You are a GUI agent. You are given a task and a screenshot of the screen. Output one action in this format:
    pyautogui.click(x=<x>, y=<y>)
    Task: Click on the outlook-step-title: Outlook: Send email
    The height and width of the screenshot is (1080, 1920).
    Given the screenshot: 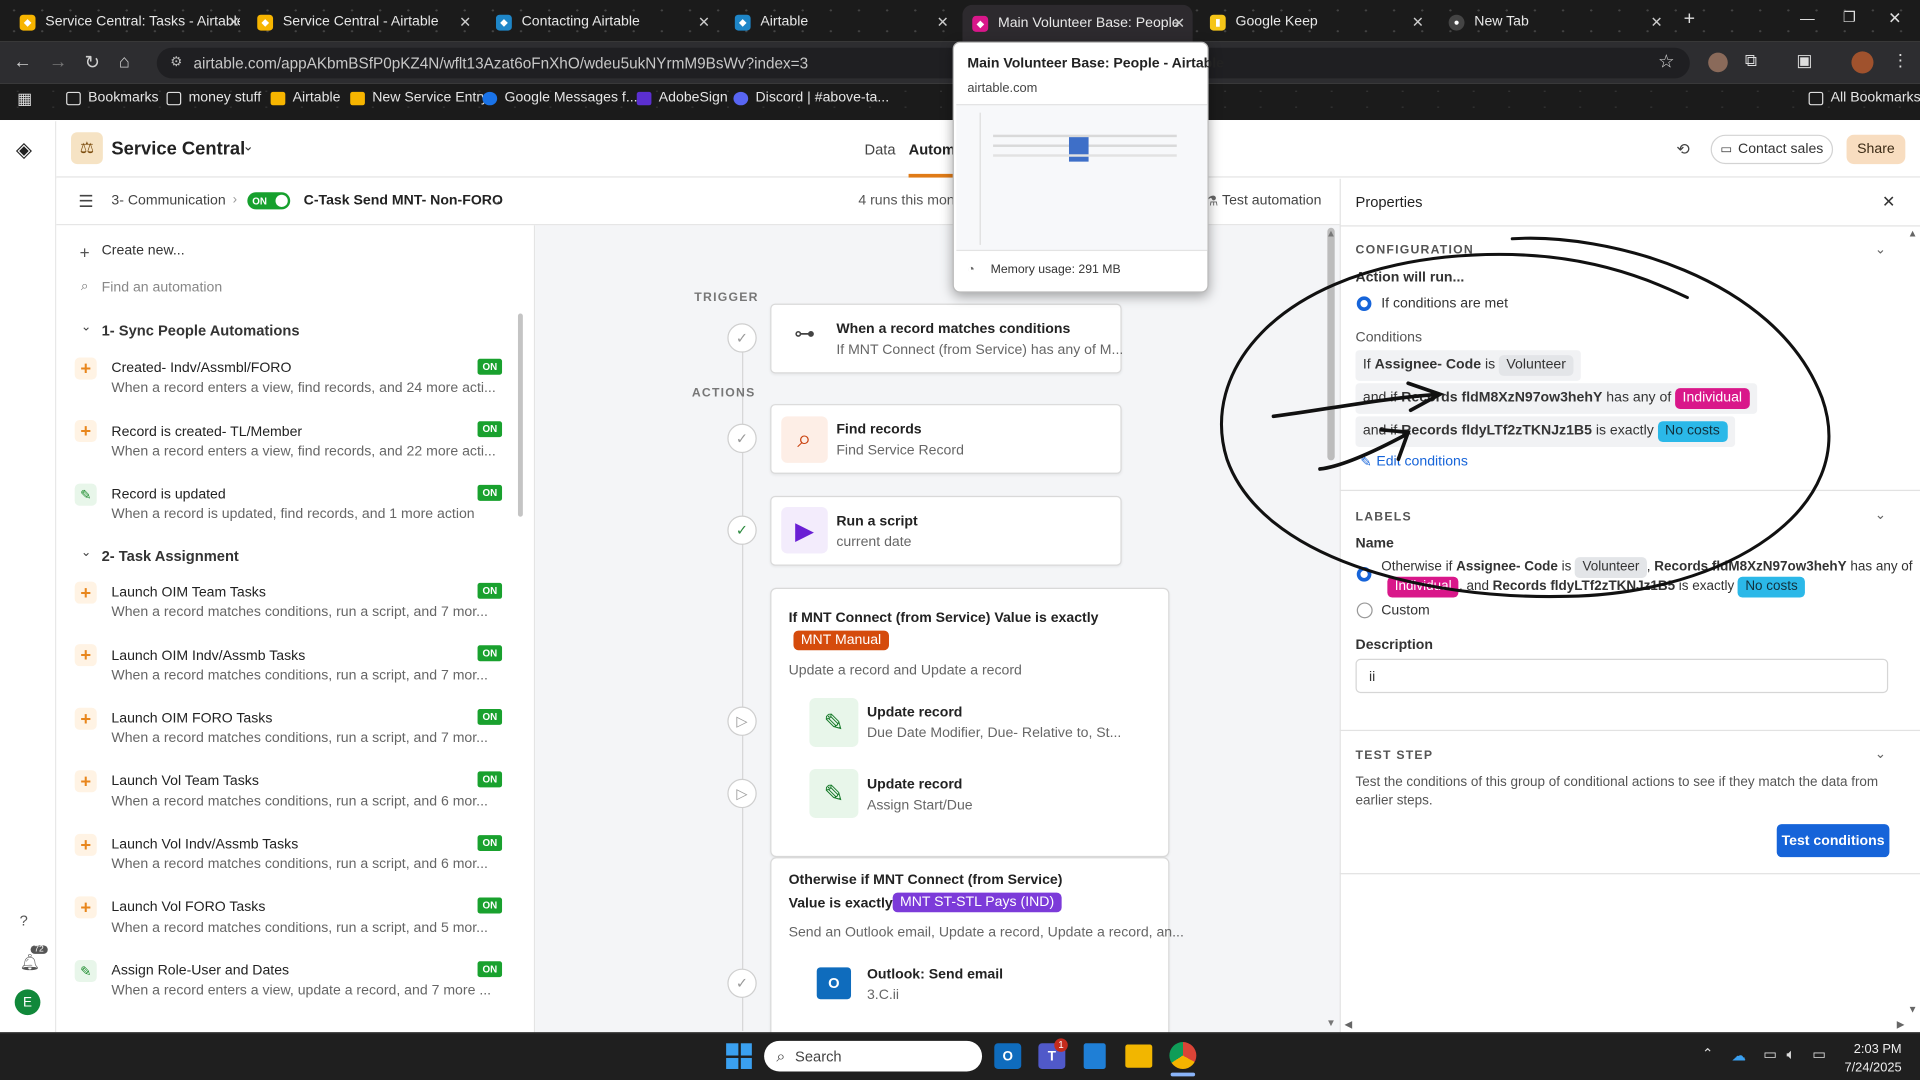 What is the action you would take?
    pyautogui.click(x=935, y=974)
    